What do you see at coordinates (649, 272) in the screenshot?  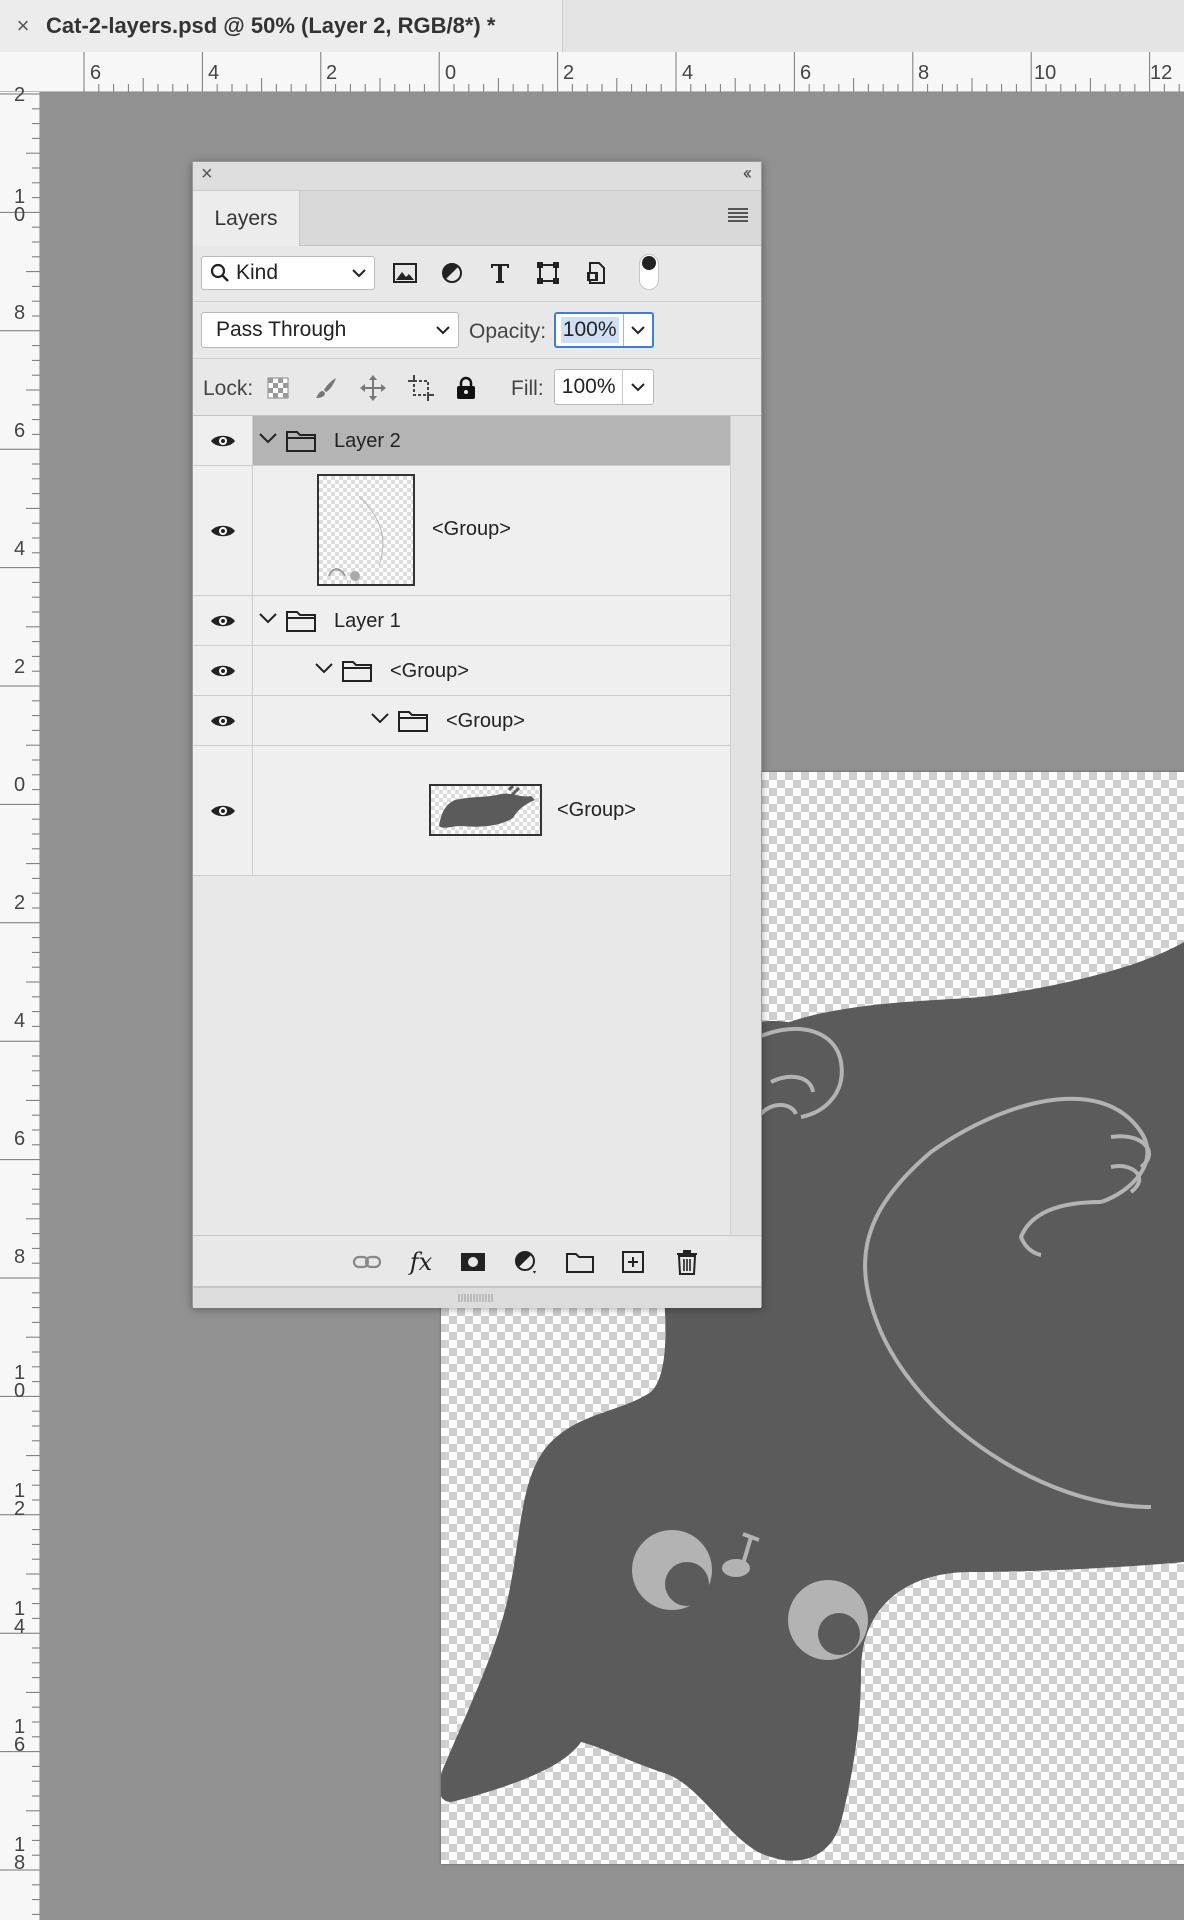 I see `filter-toggle-switch` at bounding box center [649, 272].